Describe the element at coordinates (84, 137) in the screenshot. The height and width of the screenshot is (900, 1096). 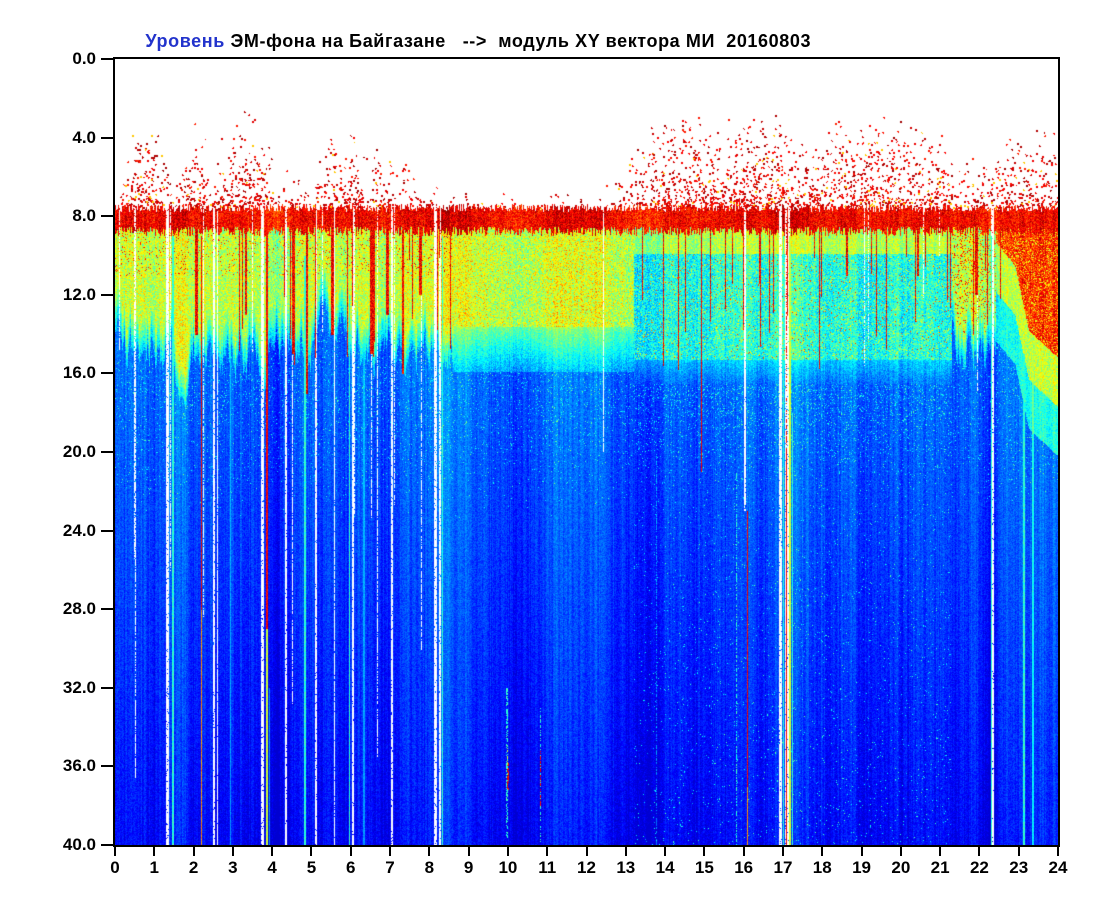
I see `y-axis-tick-label: 4.0` at that location.